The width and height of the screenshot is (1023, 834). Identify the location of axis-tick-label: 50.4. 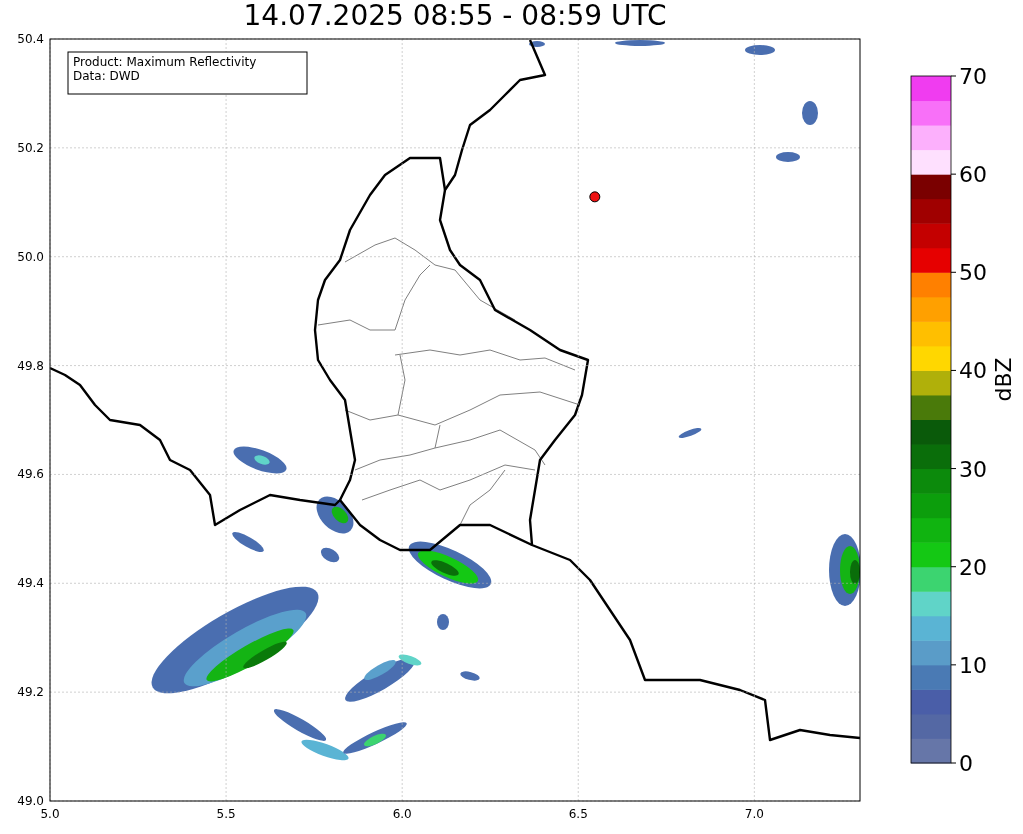
(30, 39).